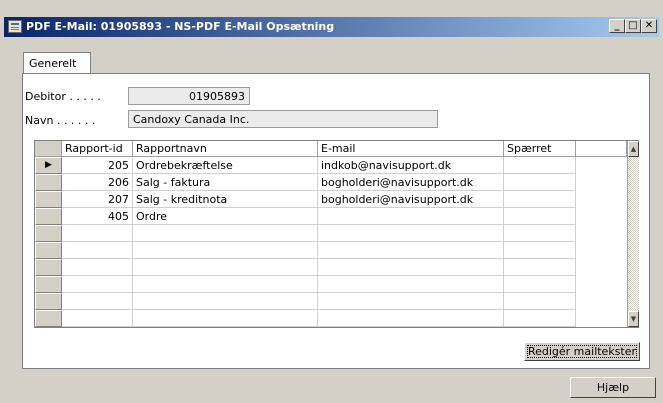 The height and width of the screenshot is (403, 663). What do you see at coordinates (53, 63) in the screenshot?
I see `tab-label: Generelt` at bounding box center [53, 63].